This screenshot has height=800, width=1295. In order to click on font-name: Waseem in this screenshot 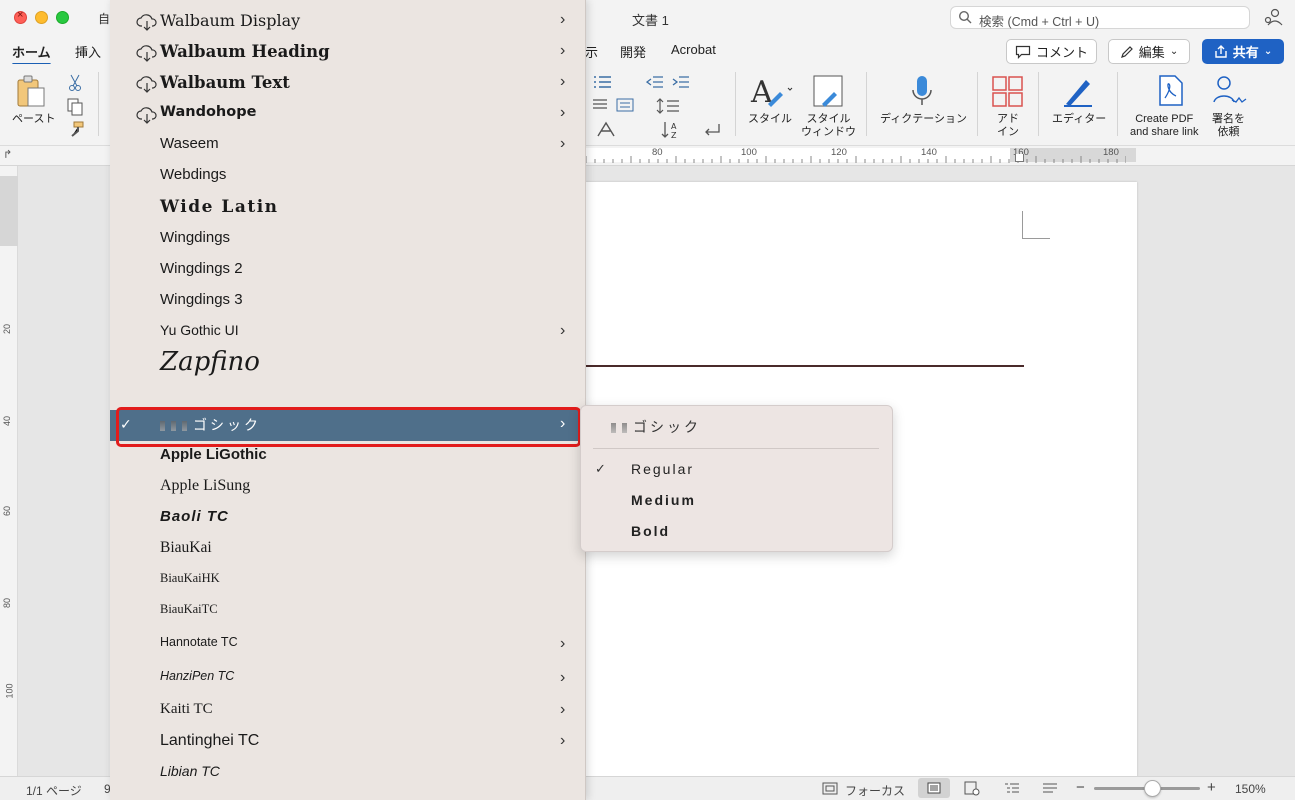, I will do `click(189, 143)`.